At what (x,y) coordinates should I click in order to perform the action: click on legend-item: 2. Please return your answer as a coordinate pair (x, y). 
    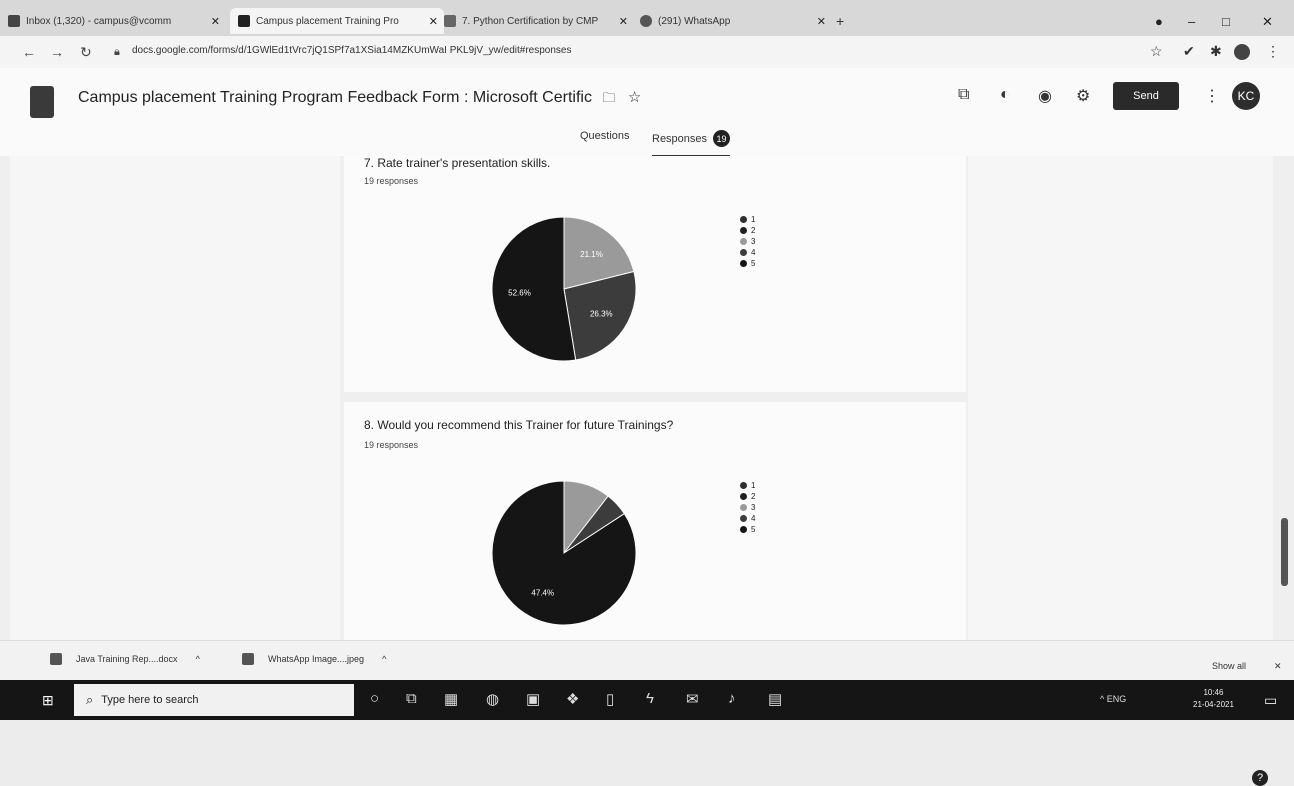
    Looking at the image, I should click on (747, 230).